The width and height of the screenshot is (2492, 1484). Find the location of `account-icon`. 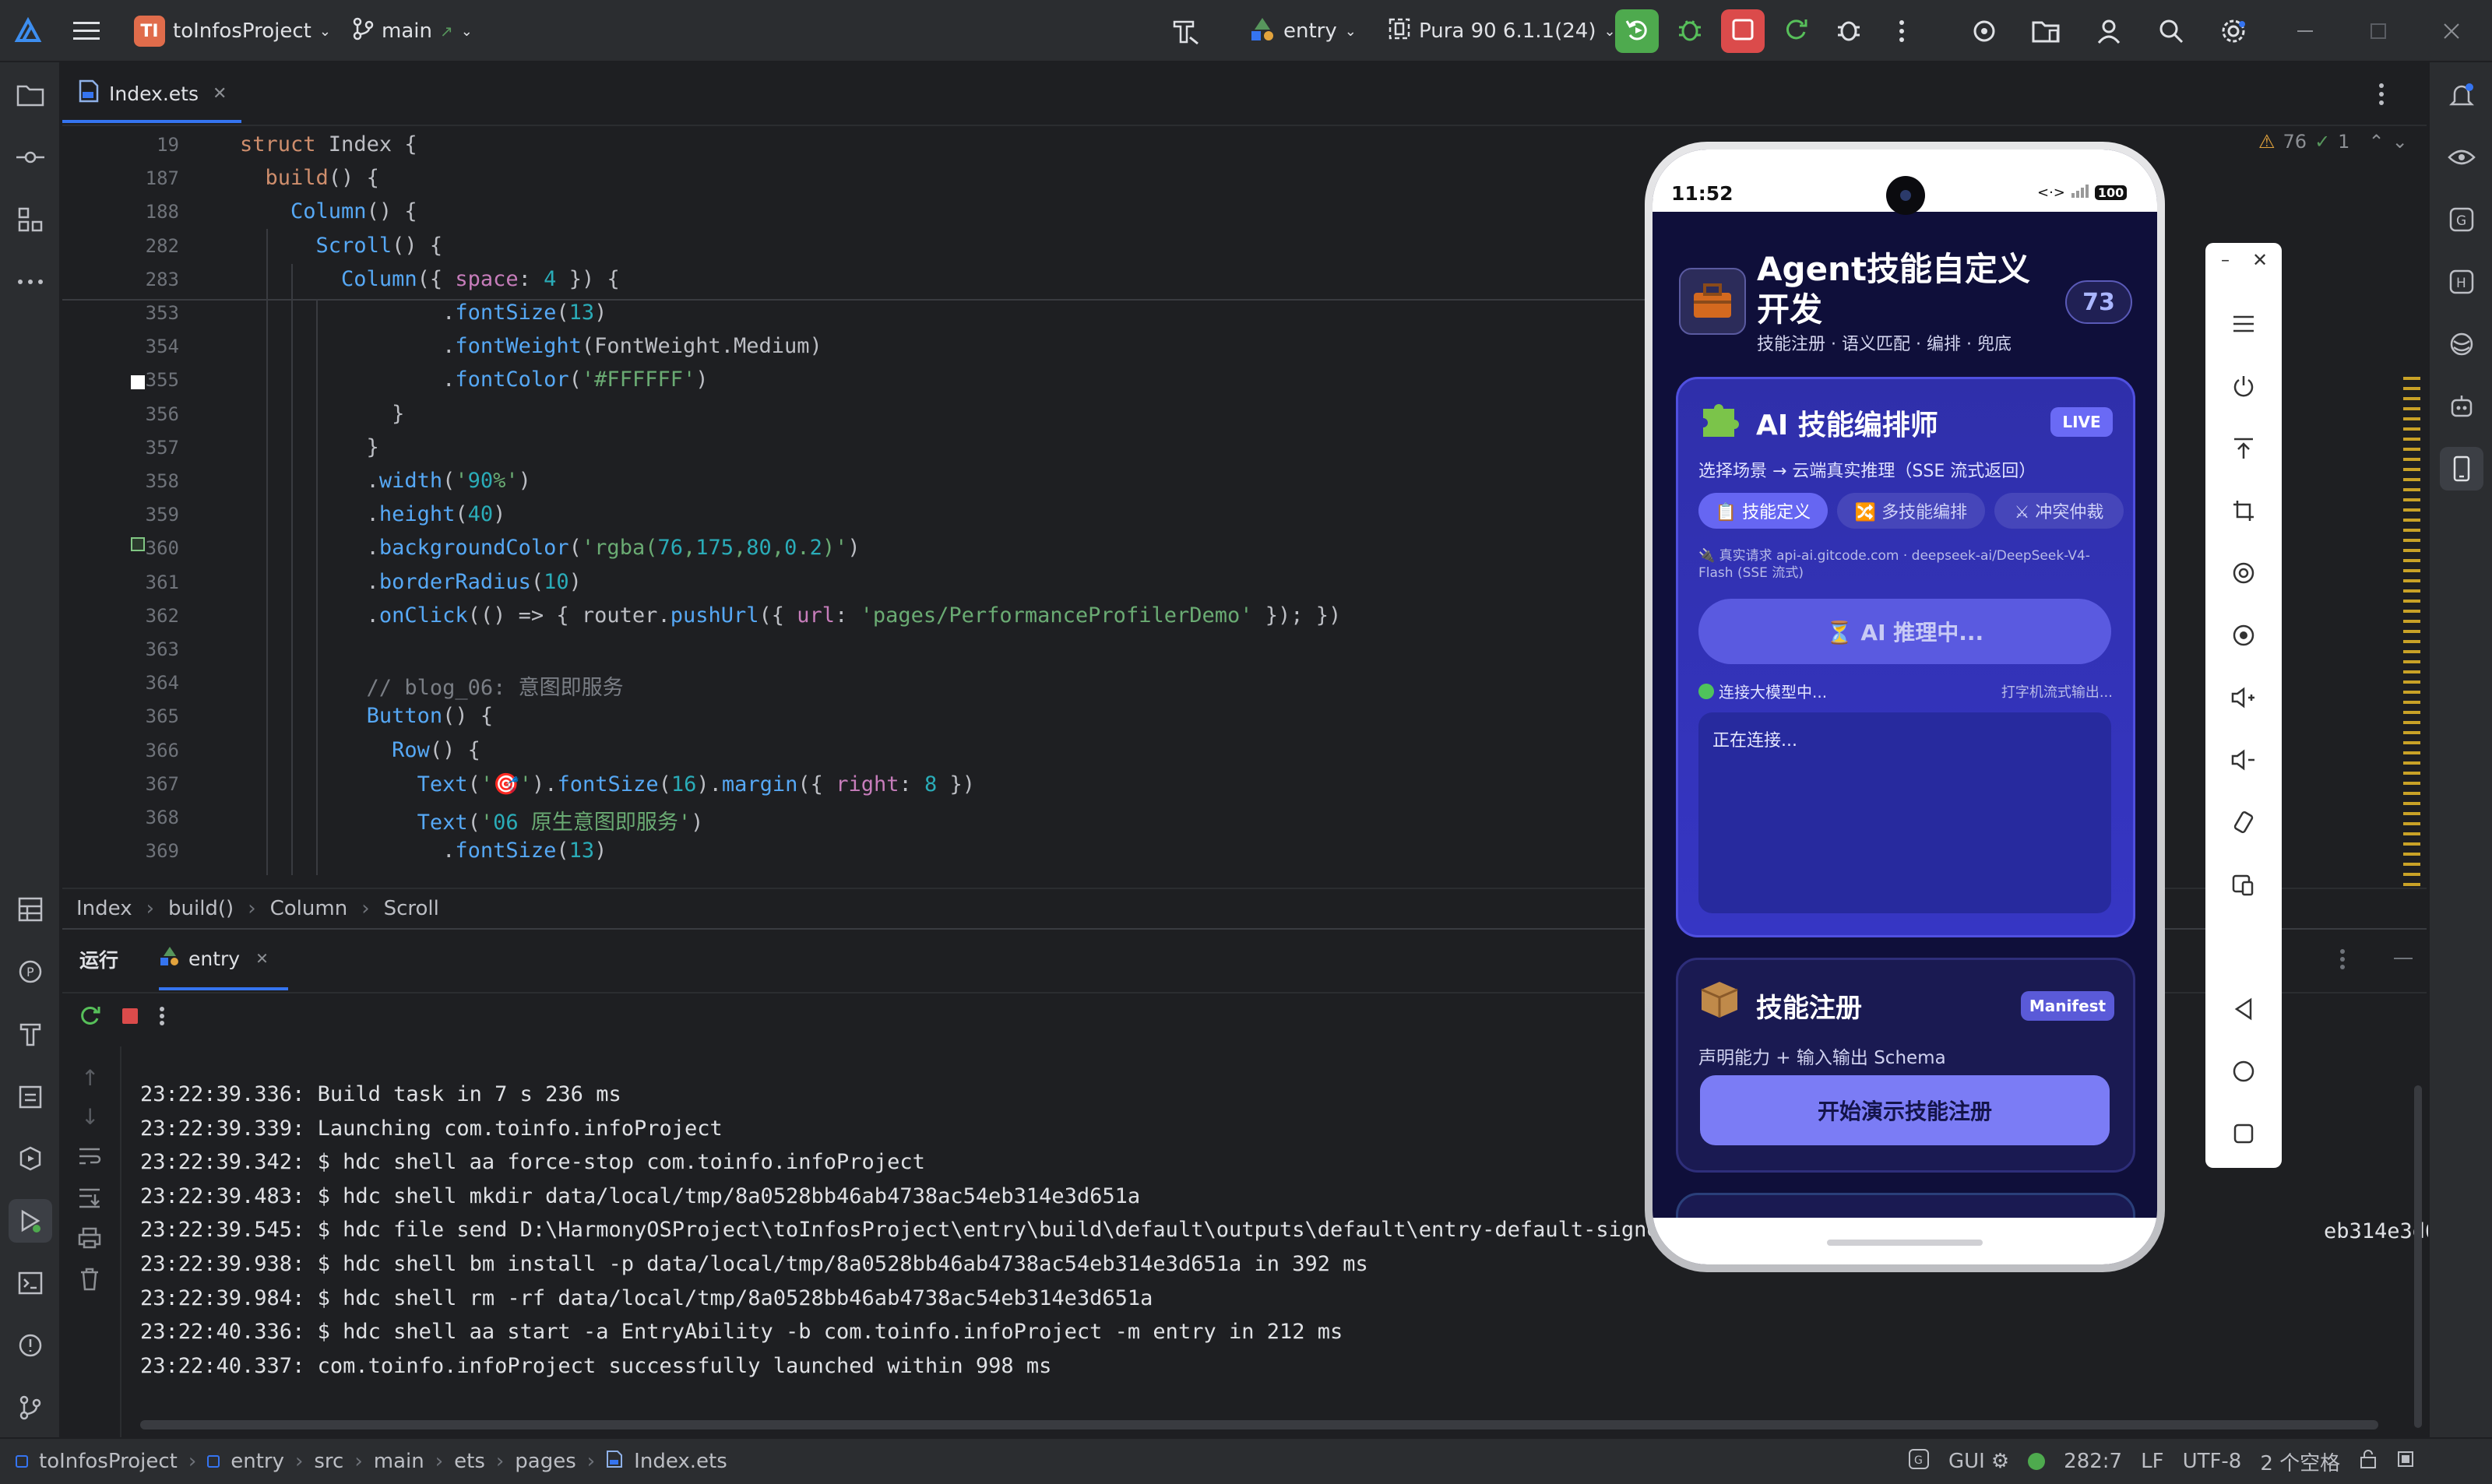

account-icon is located at coordinates (2109, 31).